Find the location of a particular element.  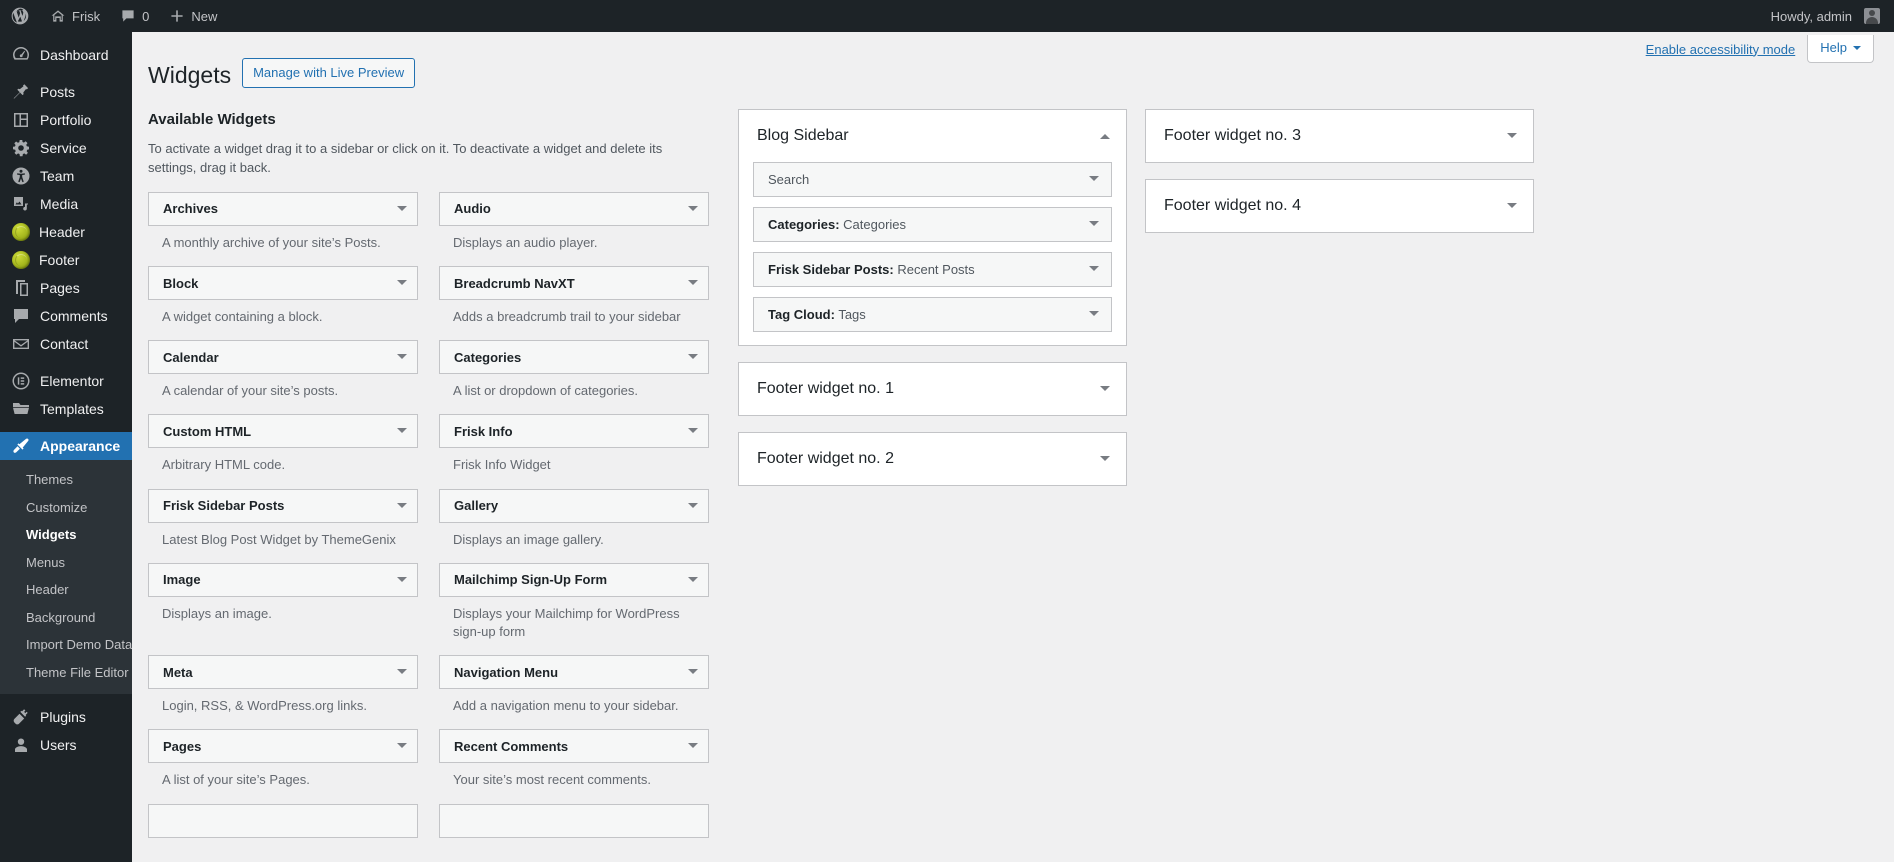

caret-up-icon is located at coordinates (1105, 134).